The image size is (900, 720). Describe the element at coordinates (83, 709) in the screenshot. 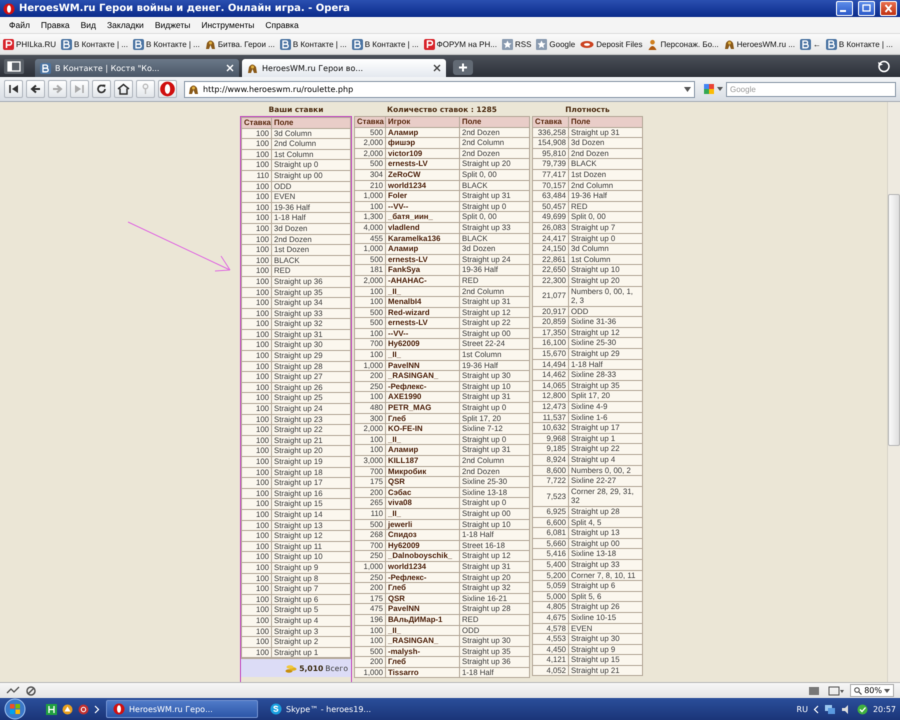

I see `swirl-app-icon` at that location.